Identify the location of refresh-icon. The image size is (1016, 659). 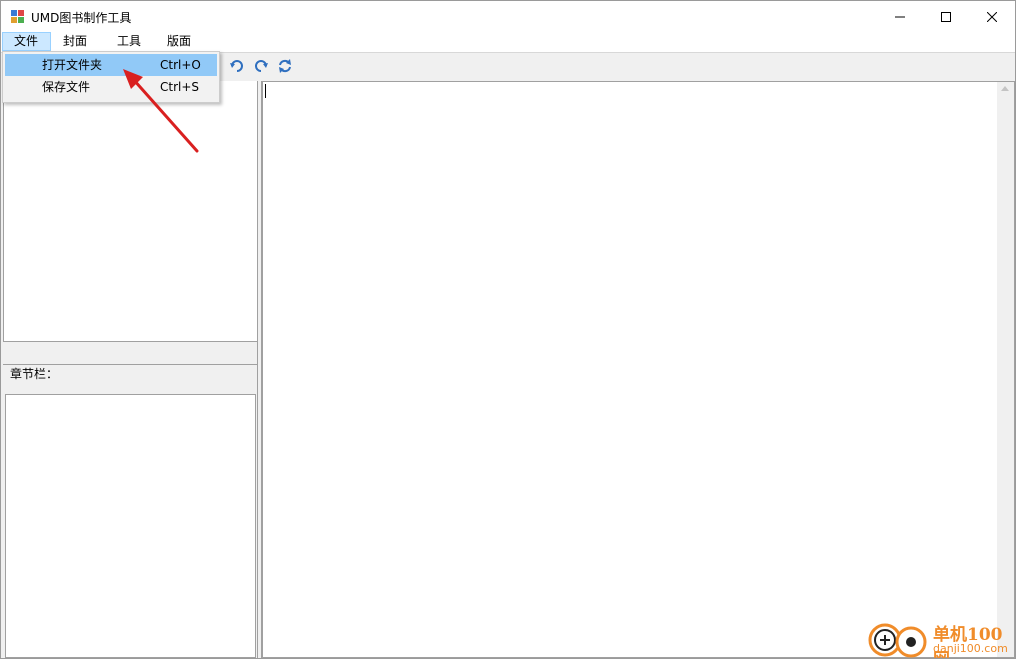
(285, 66).